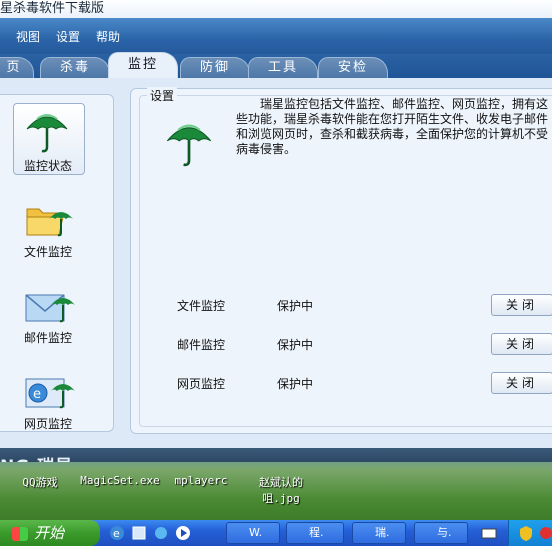 The width and height of the screenshot is (552, 546). What do you see at coordinates (295, 306) in the screenshot?
I see `row-file-monitor-status: 保护中` at bounding box center [295, 306].